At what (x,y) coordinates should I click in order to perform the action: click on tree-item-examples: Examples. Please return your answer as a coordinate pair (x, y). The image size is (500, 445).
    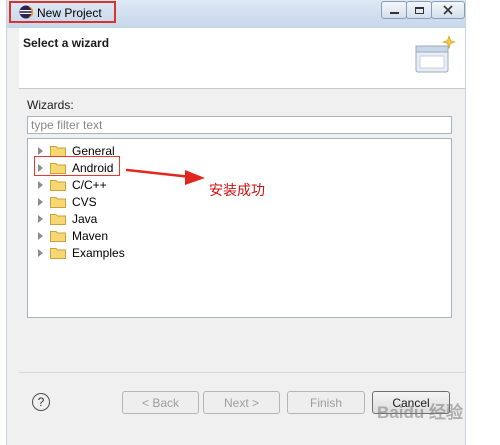
    Looking at the image, I should click on (81, 252).